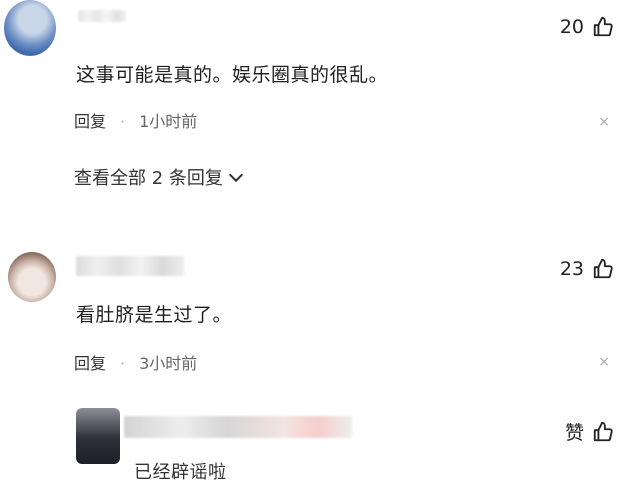 The width and height of the screenshot is (640, 484). Describe the element at coordinates (135, 120) in the screenshot. I see `comment-meta: 回复 · 1小时前` at that location.